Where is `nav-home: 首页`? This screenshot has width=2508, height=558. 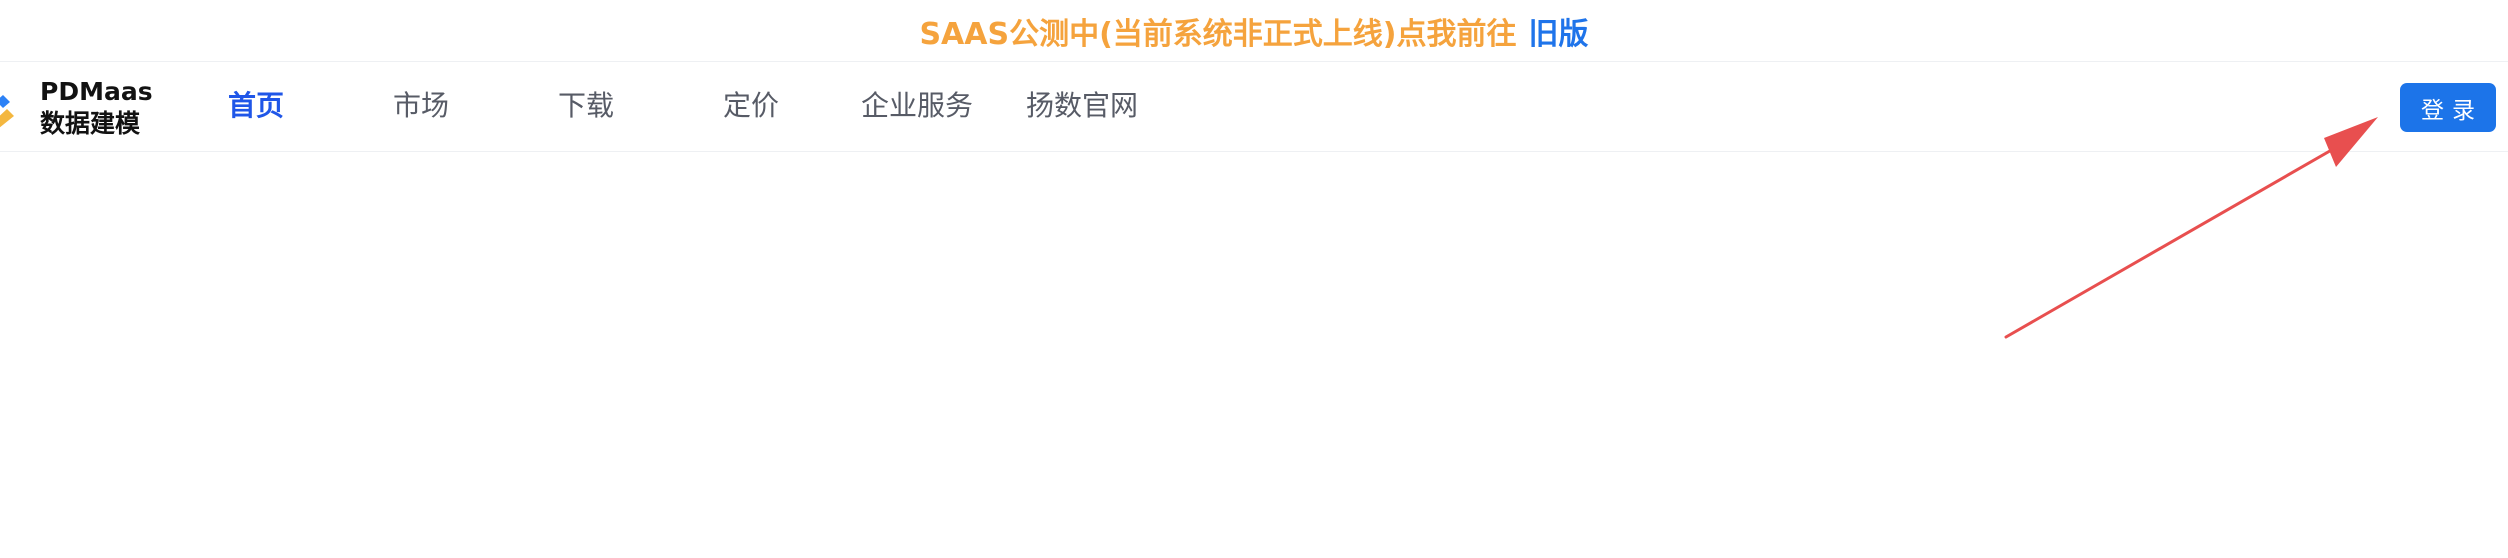 nav-home: 首页 is located at coordinates (256, 106).